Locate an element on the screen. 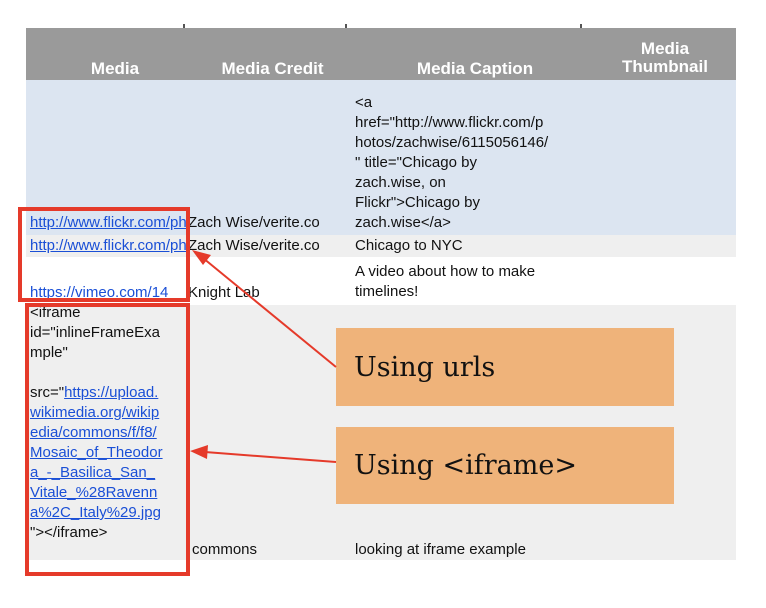  annotation-arrows is located at coordinates (263, 356).